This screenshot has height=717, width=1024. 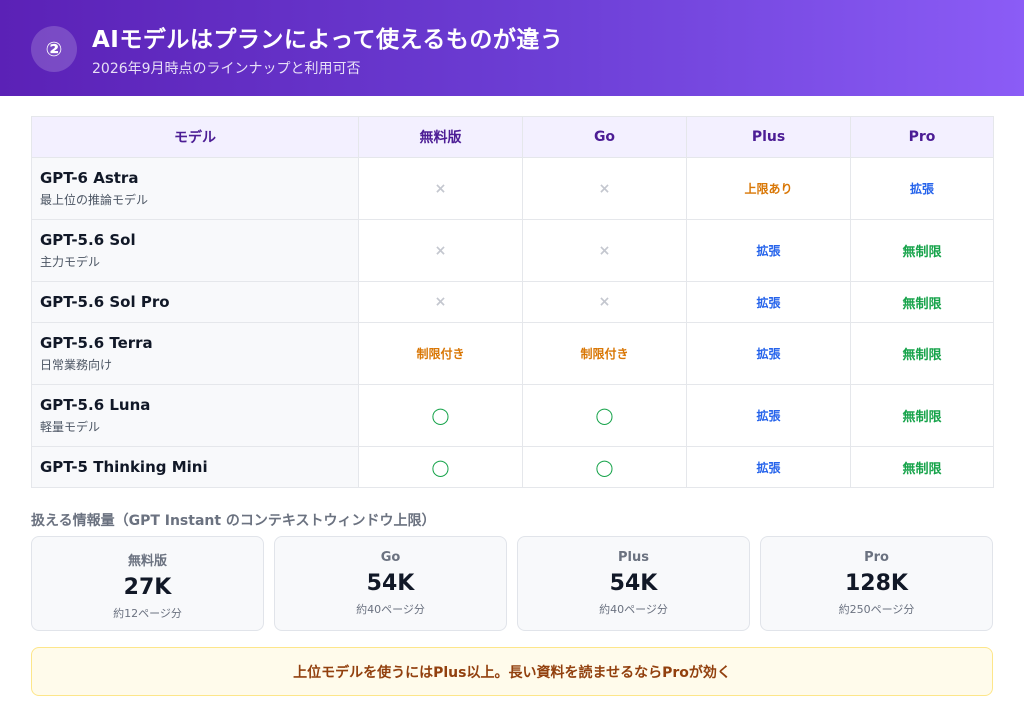 I want to click on model-name: GPT-5.6 Luna, so click(x=95, y=405).